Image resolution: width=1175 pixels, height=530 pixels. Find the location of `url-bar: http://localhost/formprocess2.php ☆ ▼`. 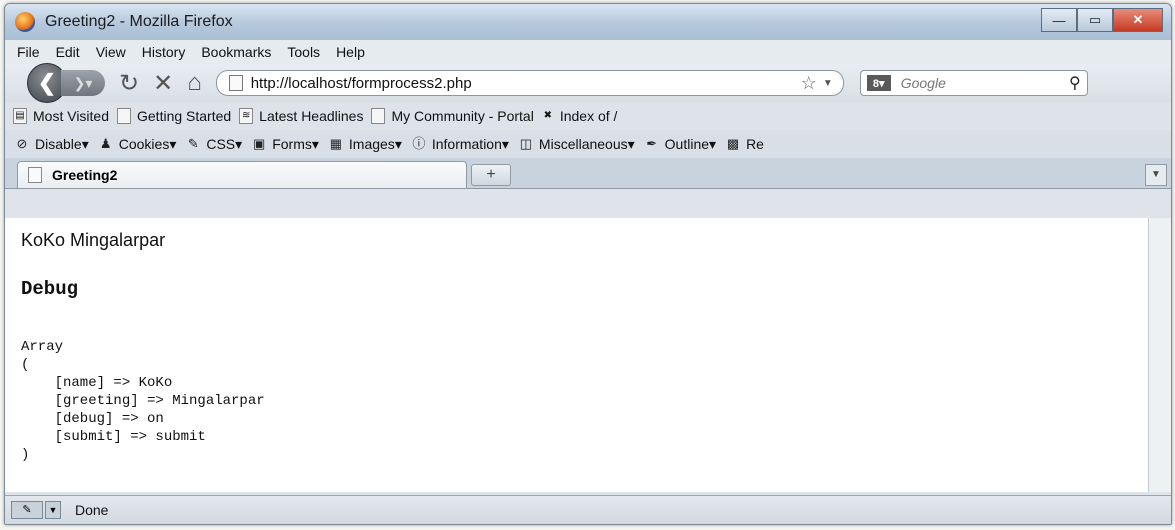

url-bar: http://localhost/formprocess2.php ☆ ▼ is located at coordinates (529, 83).